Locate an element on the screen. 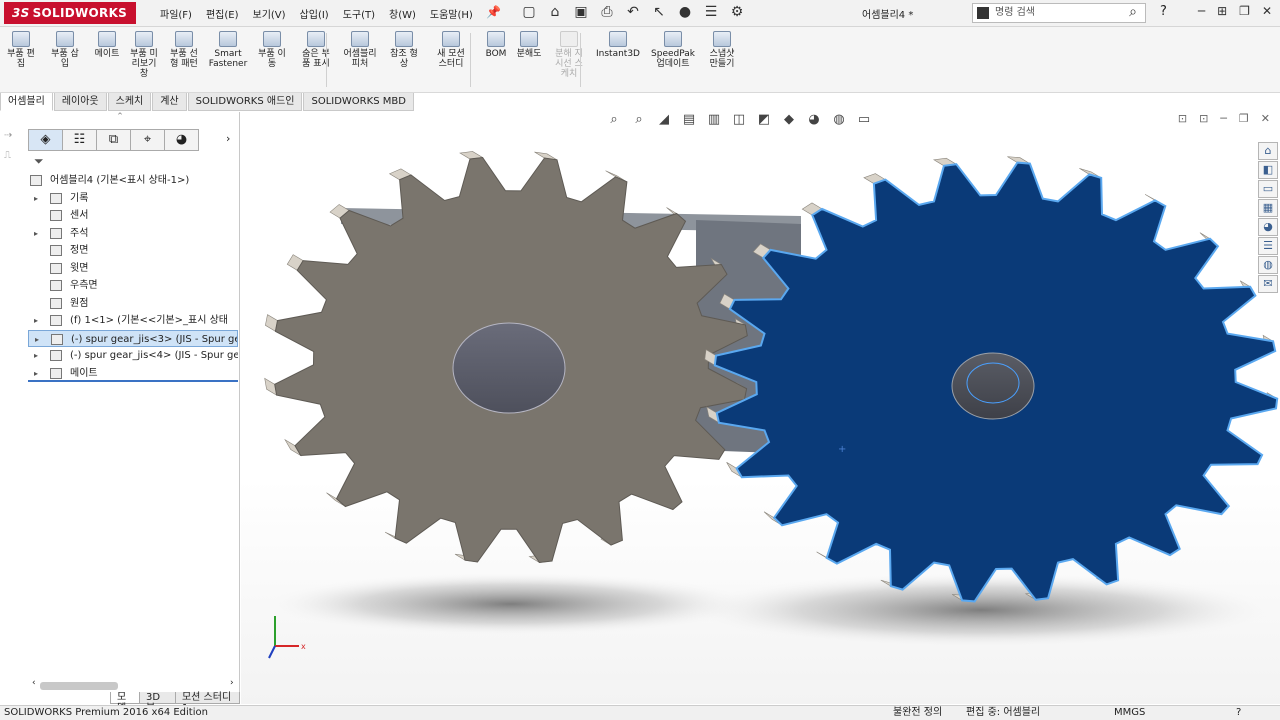 The height and width of the screenshot is (720, 1280). tab-sketch: 스케치 is located at coordinates (129, 102).